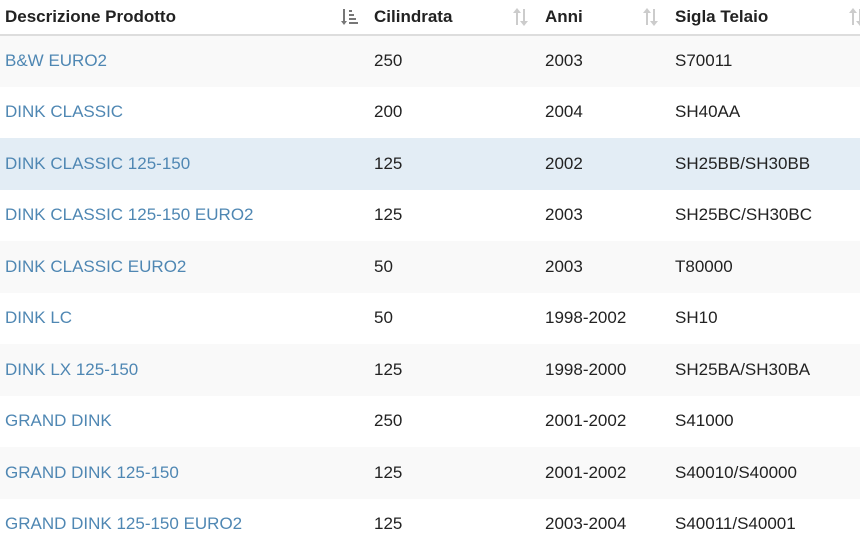 Image resolution: width=860 pixels, height=538 pixels. I want to click on sigla-telaio-cell: S70011, so click(704, 61).